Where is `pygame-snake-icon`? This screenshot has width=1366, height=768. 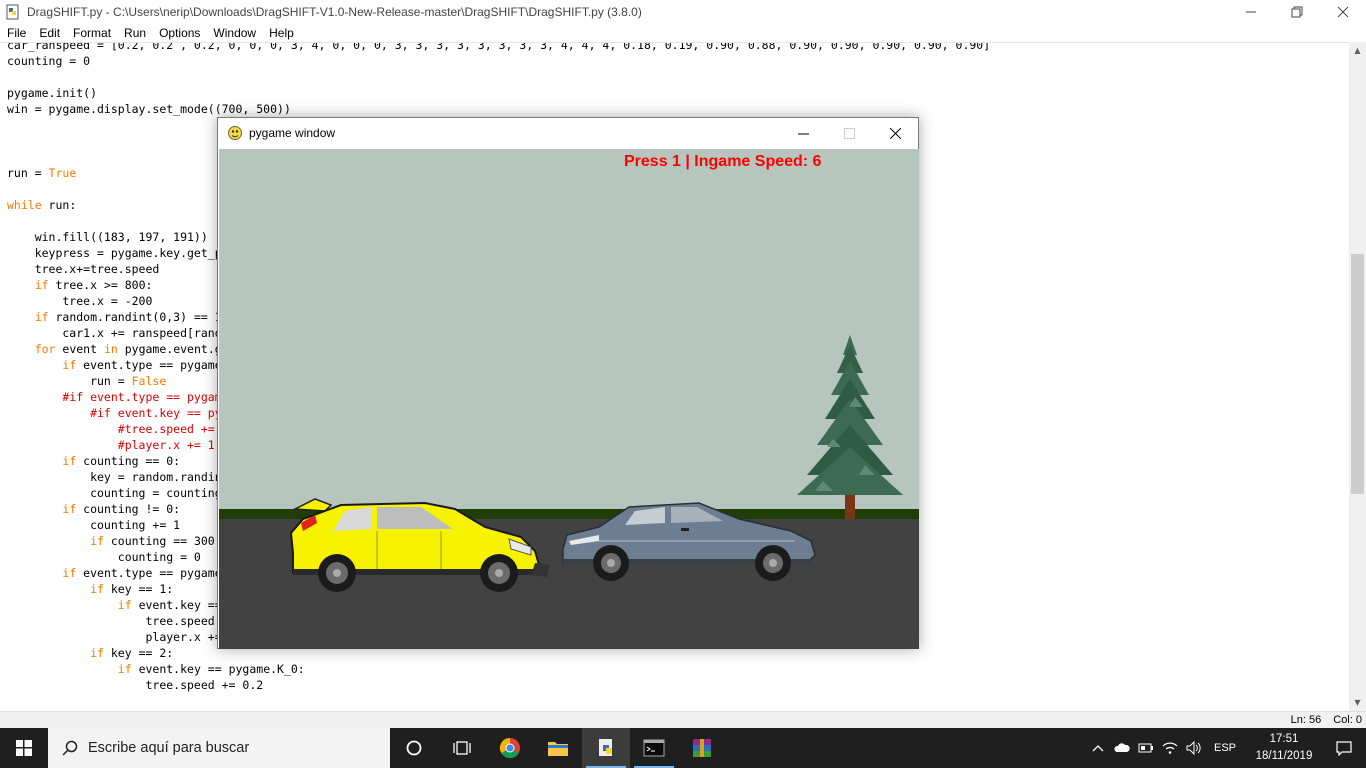
pygame-snake-icon is located at coordinates (235, 133).